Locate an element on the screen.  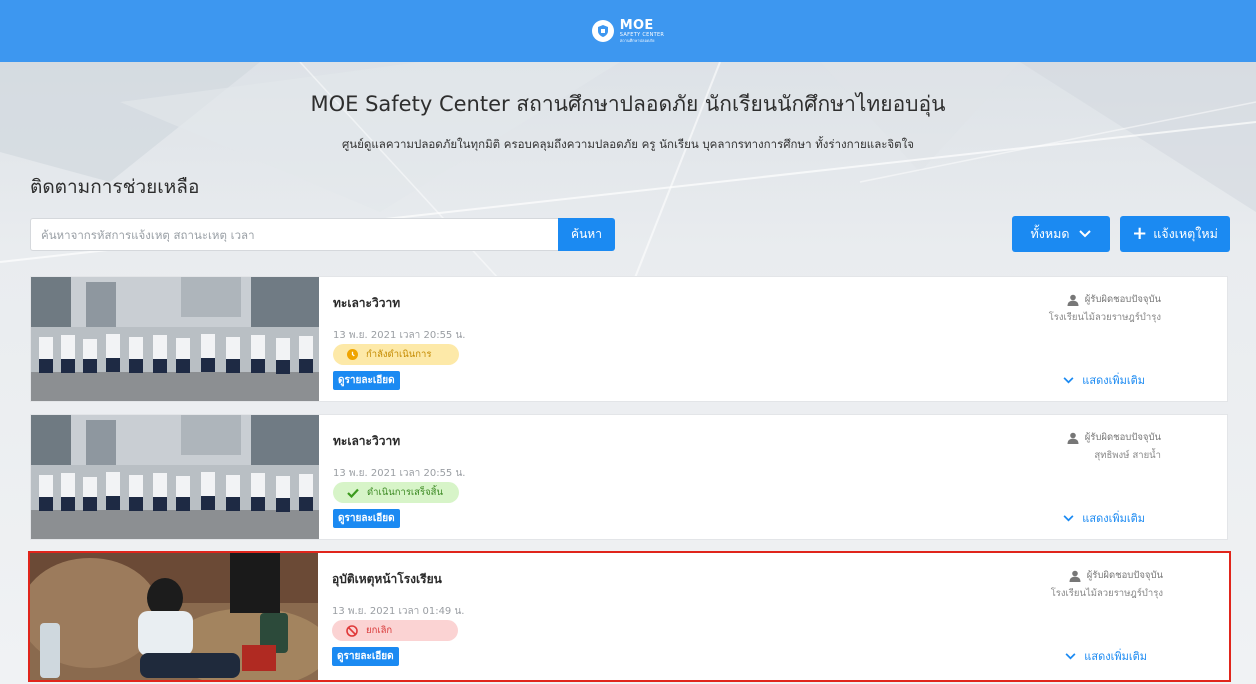
responsible-name: สุทธิพงษ์ สายน้ำ is located at coordinates (1127, 455).